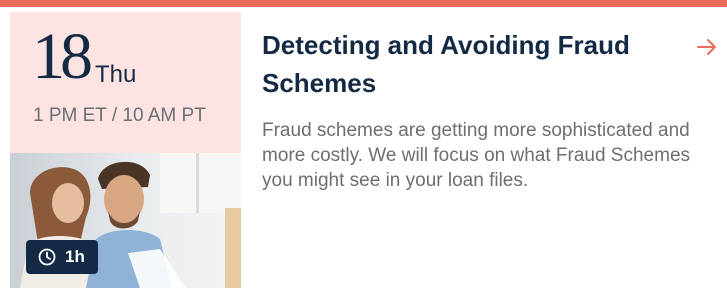 This screenshot has width=727, height=288. Describe the element at coordinates (62, 56) in the screenshot. I see `event-day-number: 18` at that location.